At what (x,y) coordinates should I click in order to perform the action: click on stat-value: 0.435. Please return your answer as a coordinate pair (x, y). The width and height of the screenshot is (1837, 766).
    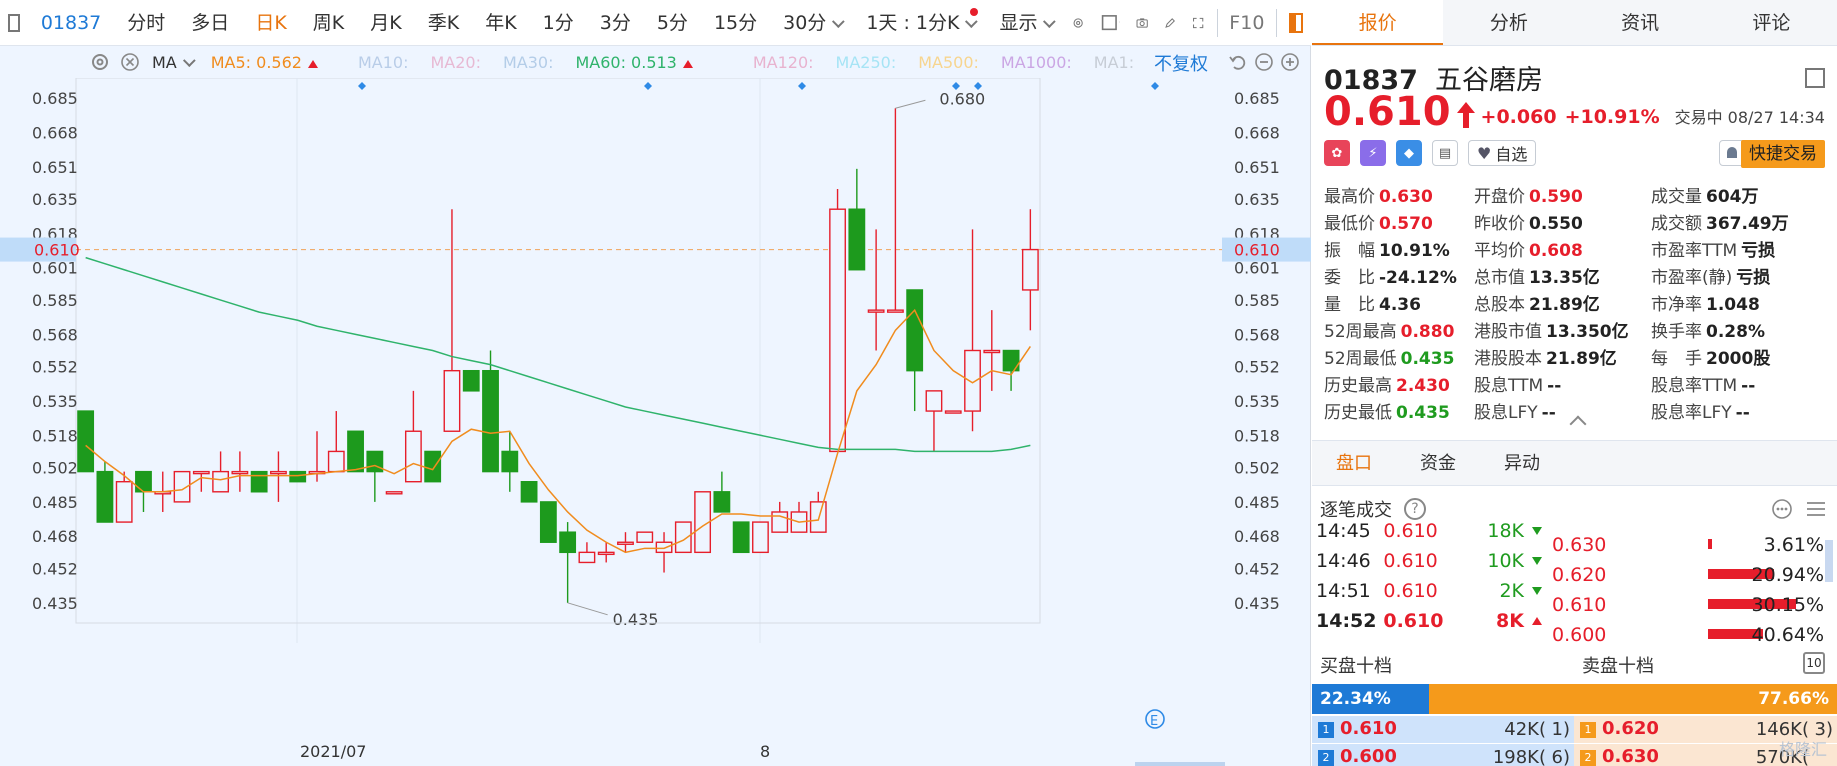
    Looking at the image, I should click on (1427, 359).